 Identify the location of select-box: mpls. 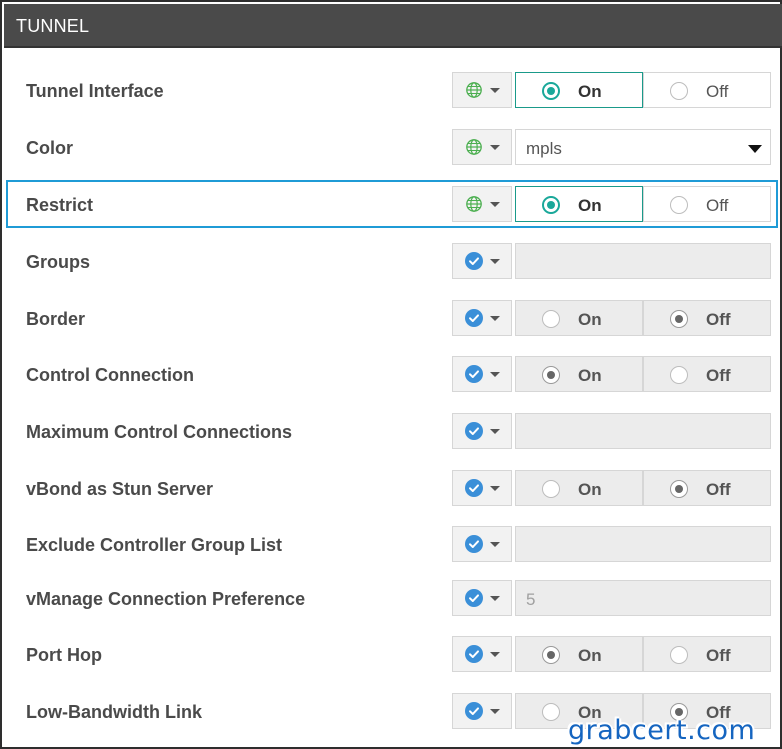
(643, 147).